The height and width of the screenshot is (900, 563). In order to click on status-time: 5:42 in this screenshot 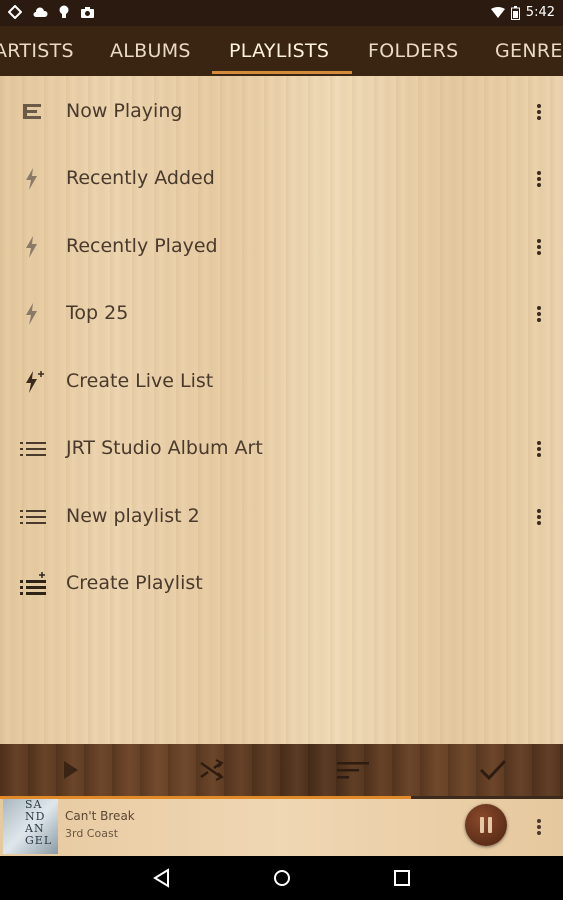, I will do `click(540, 12)`.